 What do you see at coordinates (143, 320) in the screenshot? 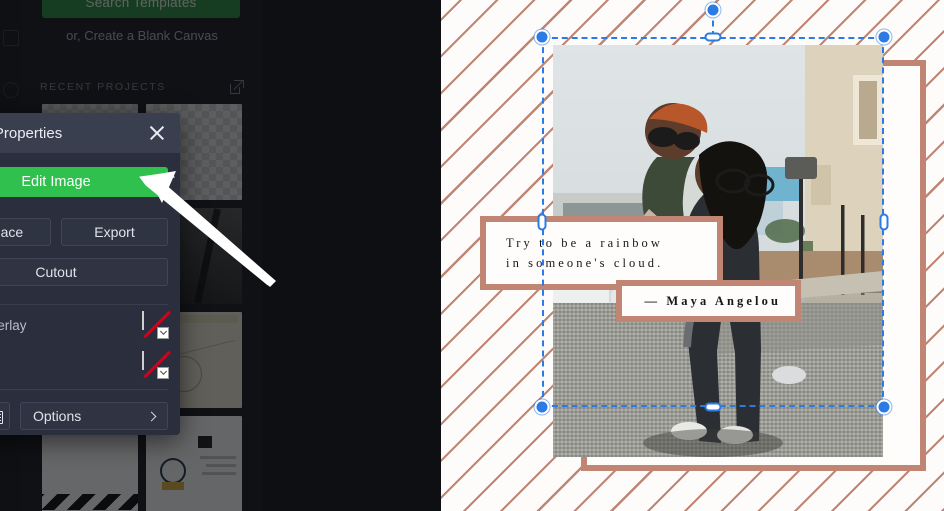
I see `no-color-swatch-icon` at bounding box center [143, 320].